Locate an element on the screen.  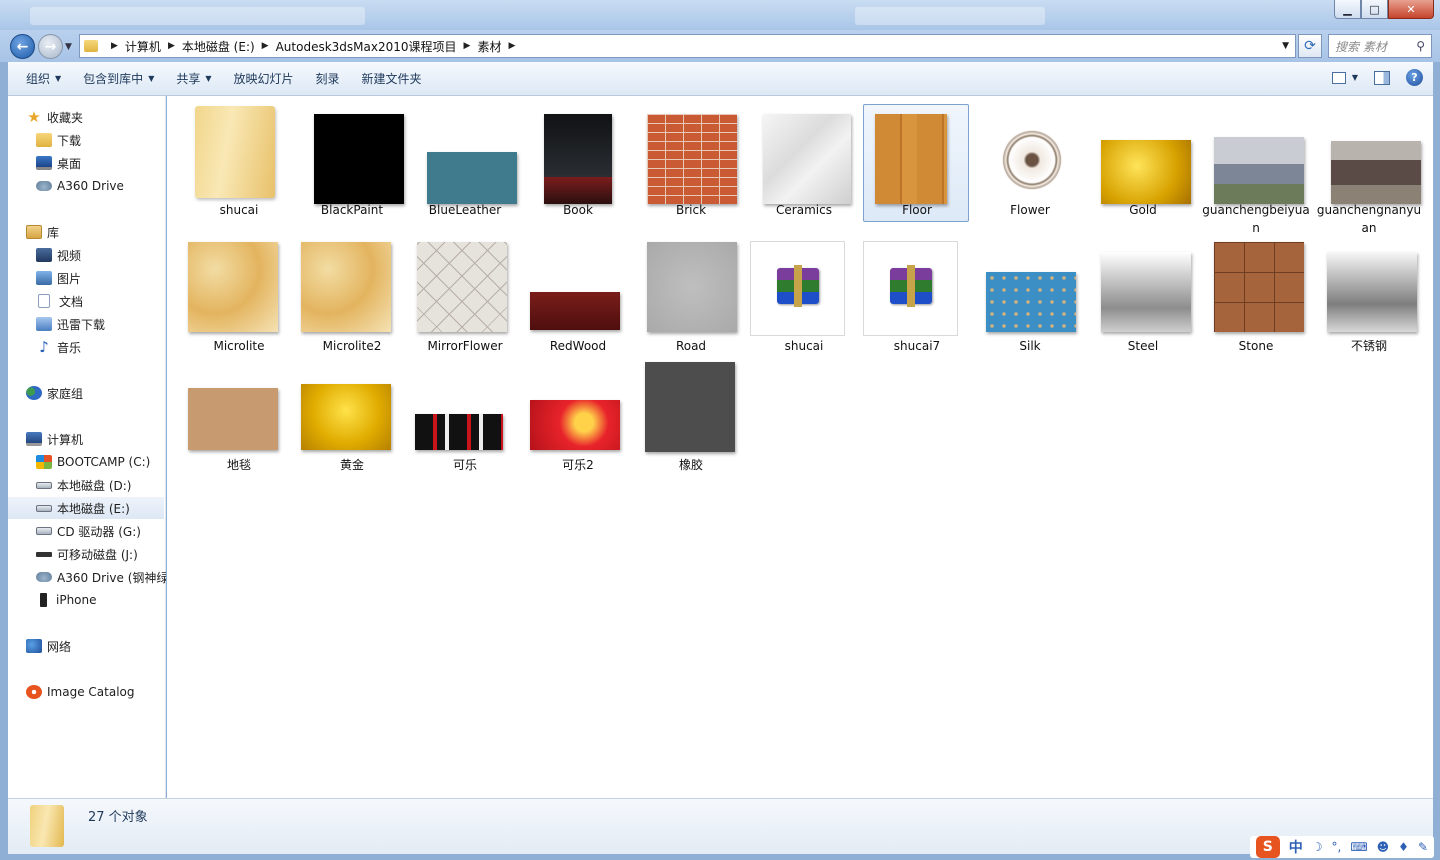
sidebar-item-label: 可移动磁盘 (J:) is located at coordinates (97, 554).